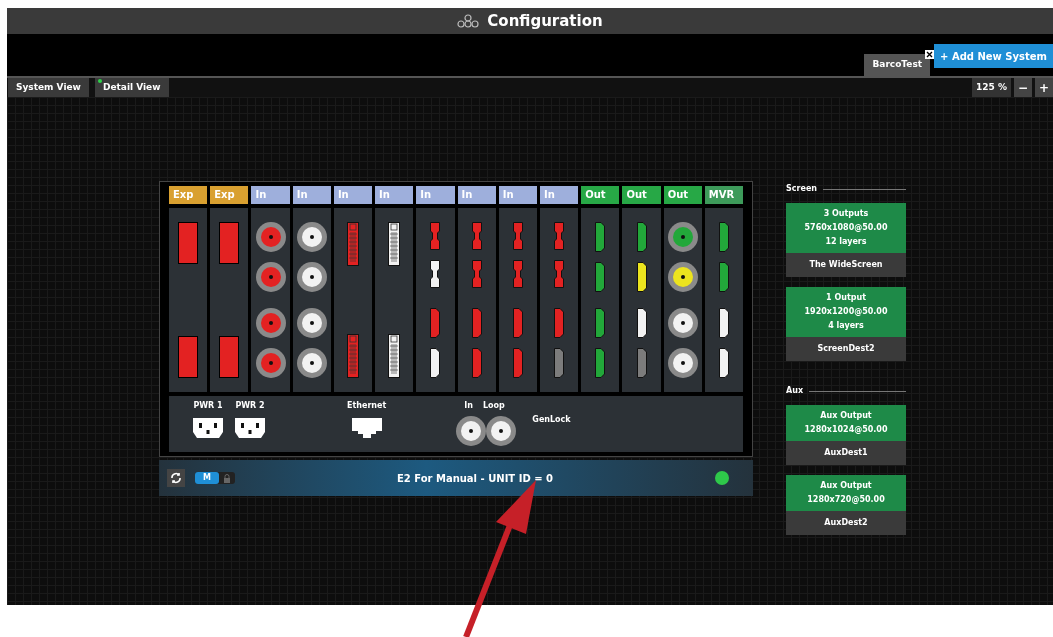 The image size is (1053, 637). What do you see at coordinates (226, 478) in the screenshot?
I see `lock-icon` at bounding box center [226, 478].